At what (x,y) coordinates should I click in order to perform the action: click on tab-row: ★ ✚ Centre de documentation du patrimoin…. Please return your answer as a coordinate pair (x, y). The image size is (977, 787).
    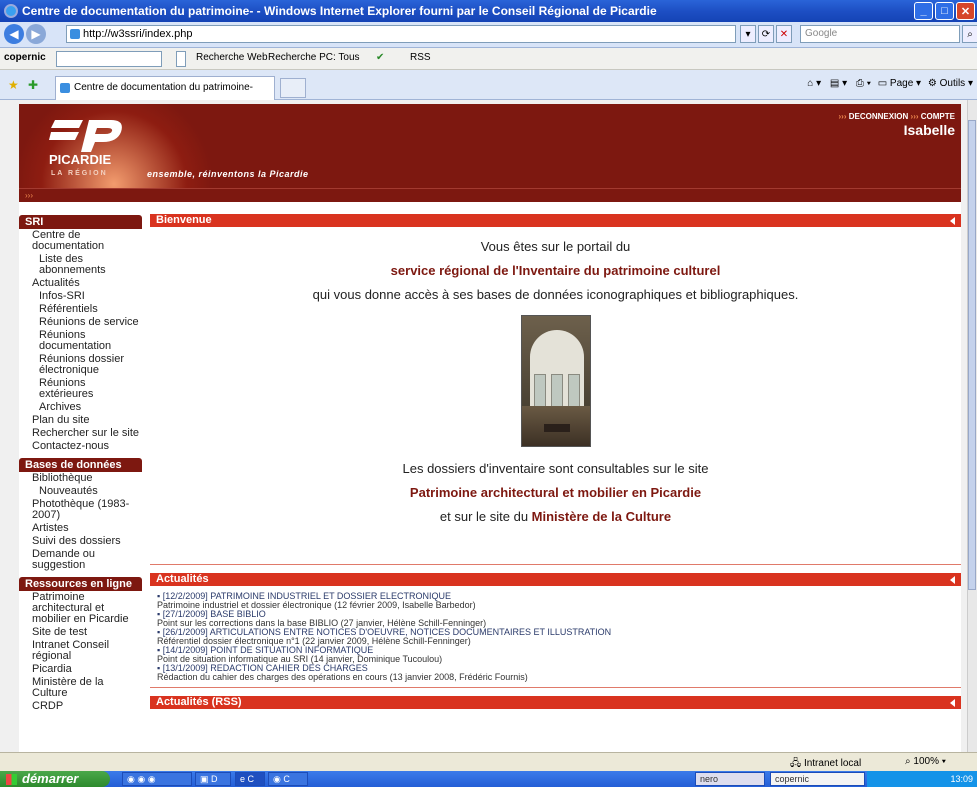
    Looking at the image, I should click on (488, 85).